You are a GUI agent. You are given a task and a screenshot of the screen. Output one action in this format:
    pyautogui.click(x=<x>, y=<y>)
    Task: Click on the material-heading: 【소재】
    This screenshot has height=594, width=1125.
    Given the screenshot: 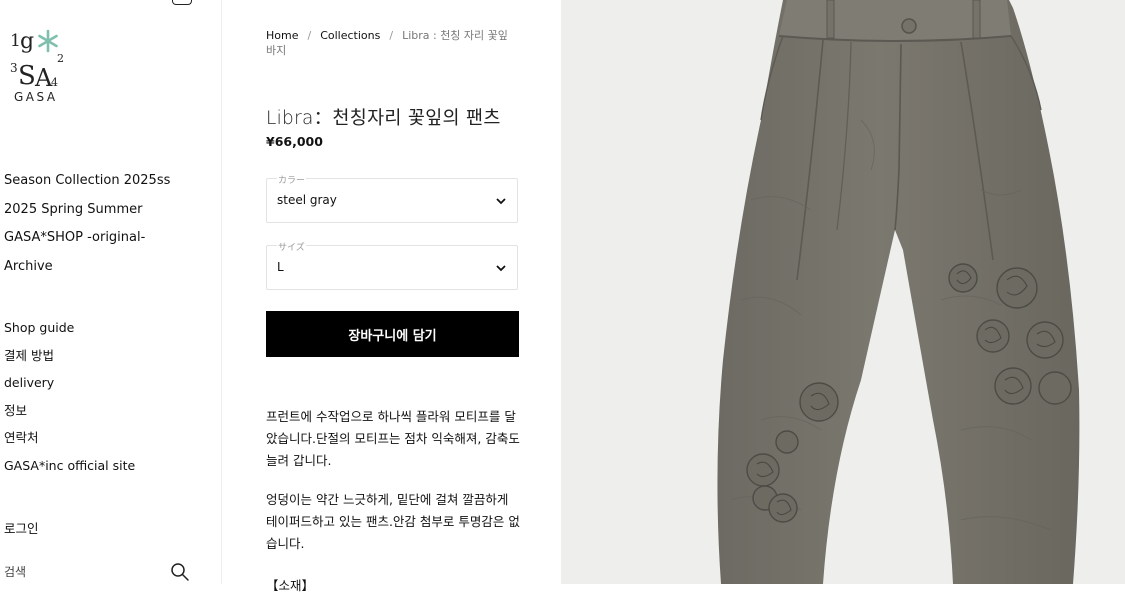 What is the action you would take?
    pyautogui.click(x=290, y=585)
    